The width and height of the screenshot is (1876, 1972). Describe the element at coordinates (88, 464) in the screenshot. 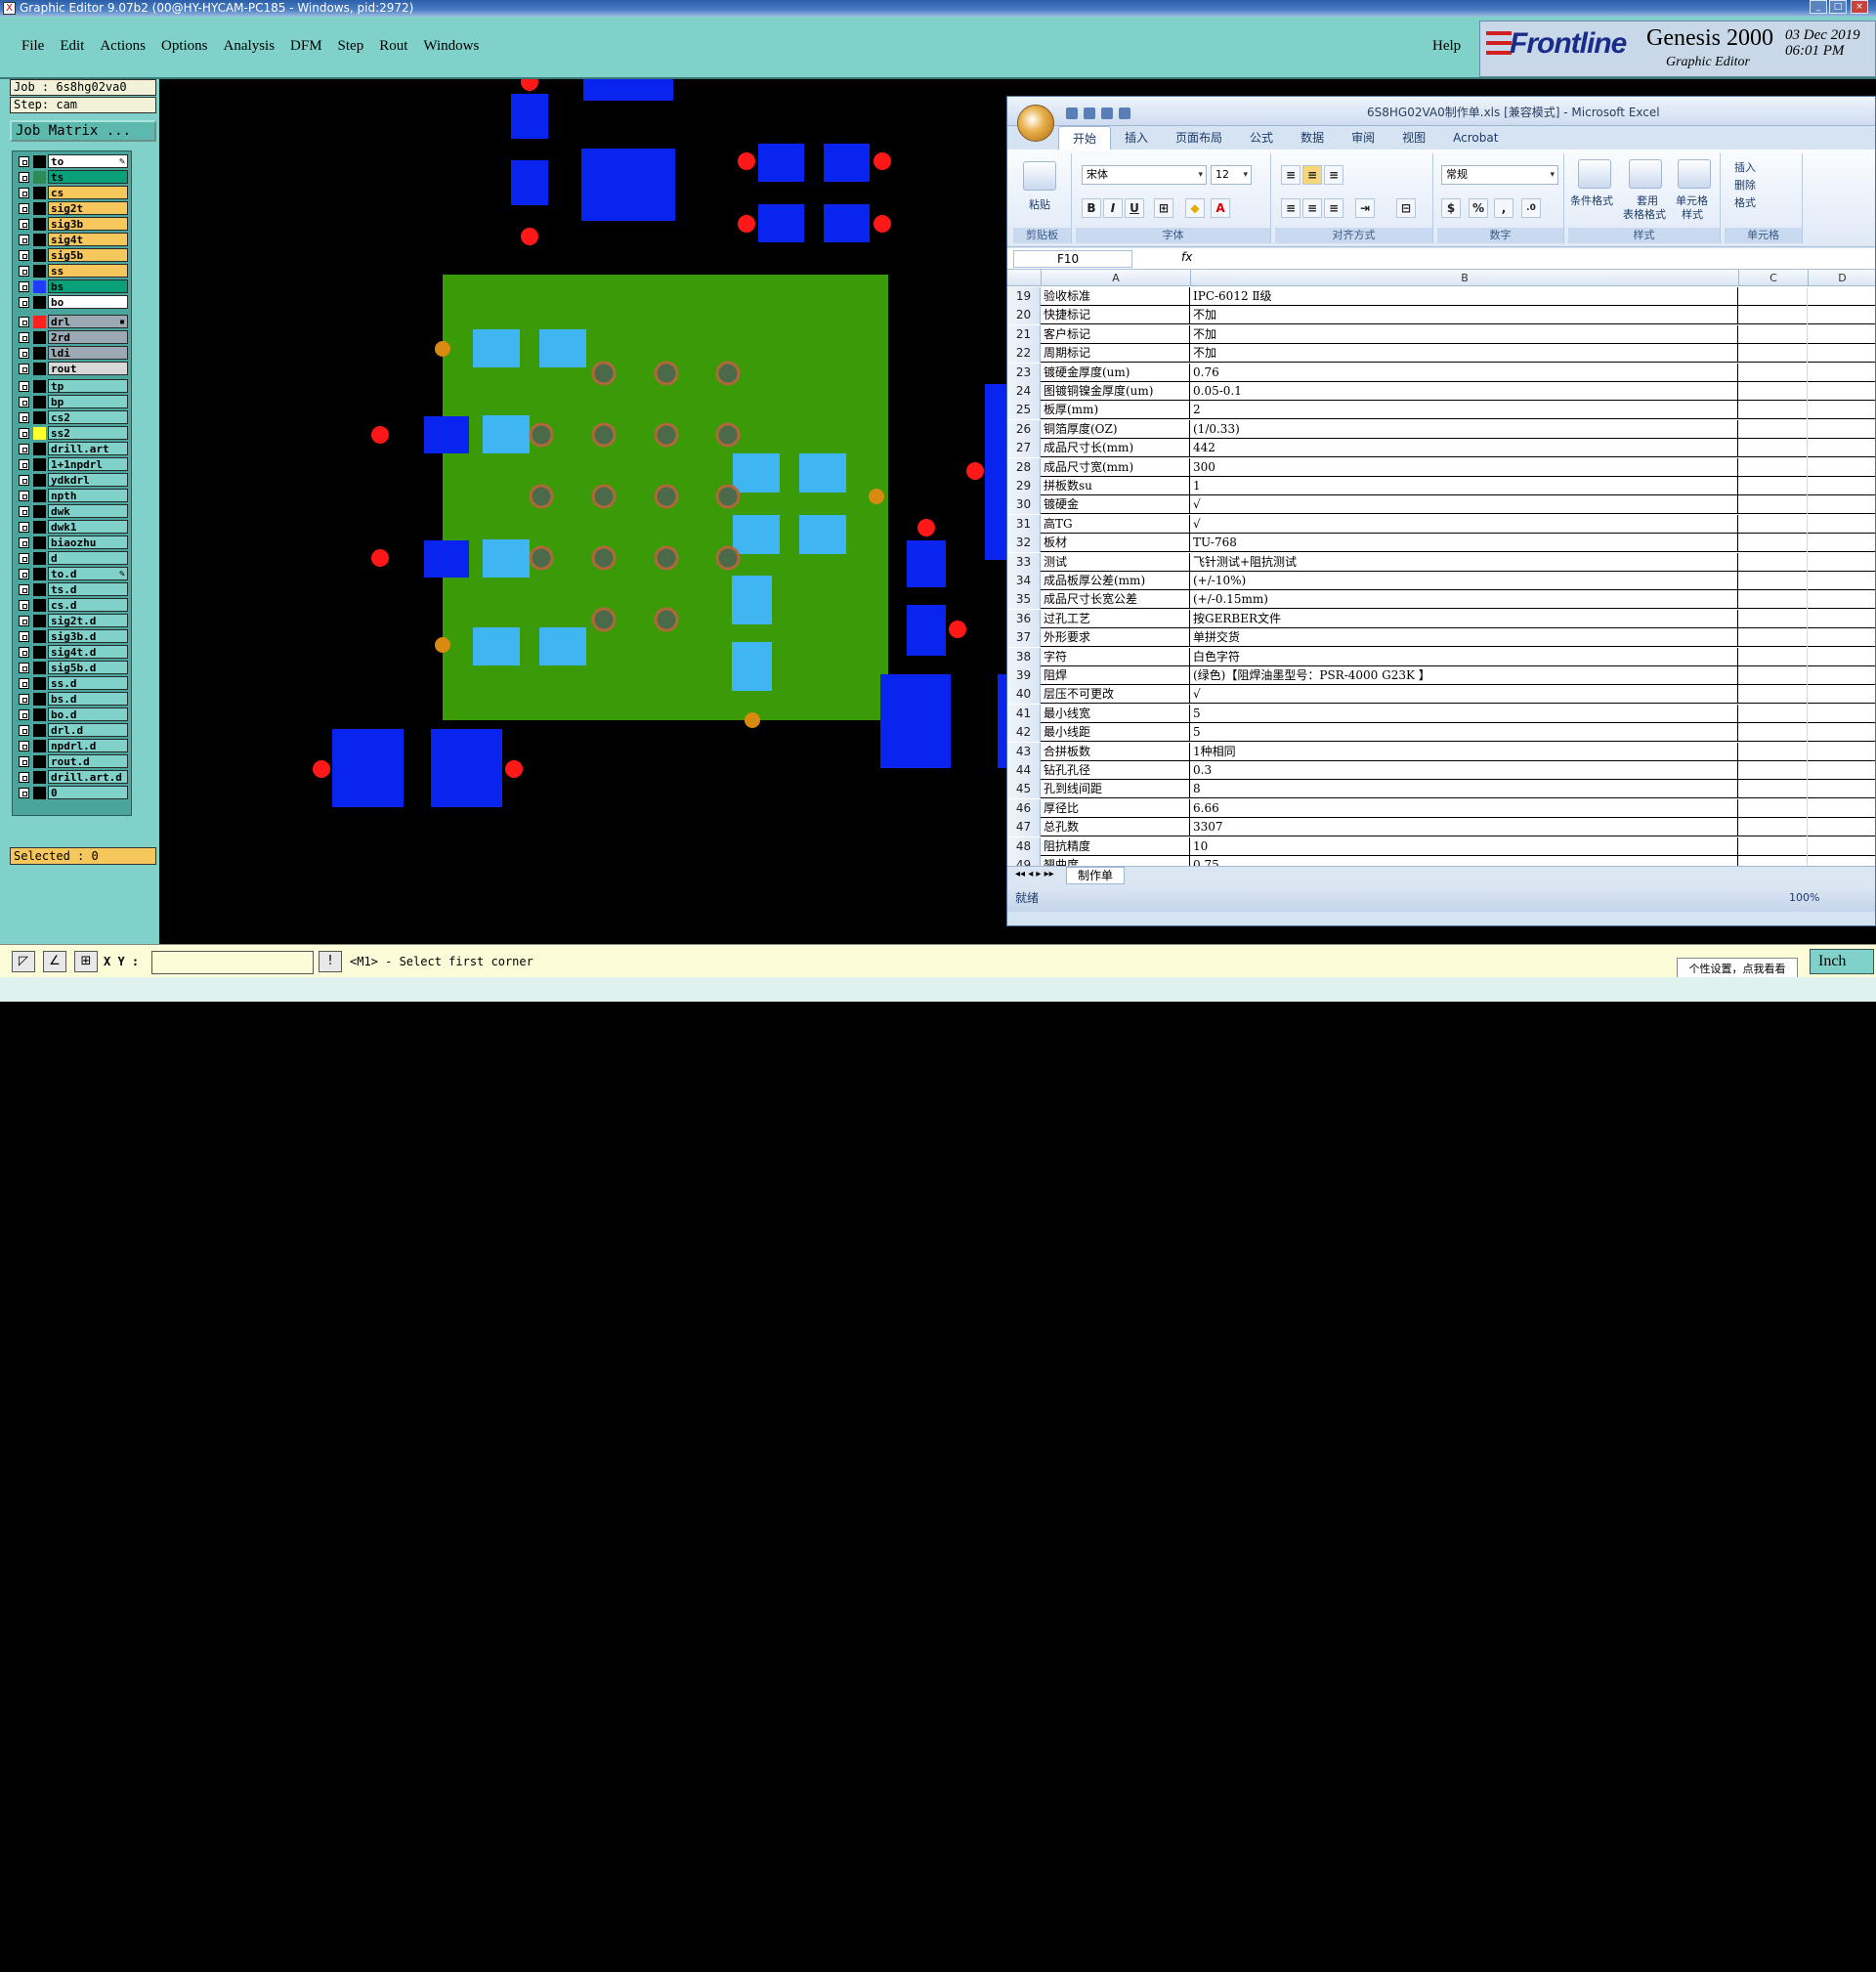

I see `layer-name: 1+1npdrl` at that location.